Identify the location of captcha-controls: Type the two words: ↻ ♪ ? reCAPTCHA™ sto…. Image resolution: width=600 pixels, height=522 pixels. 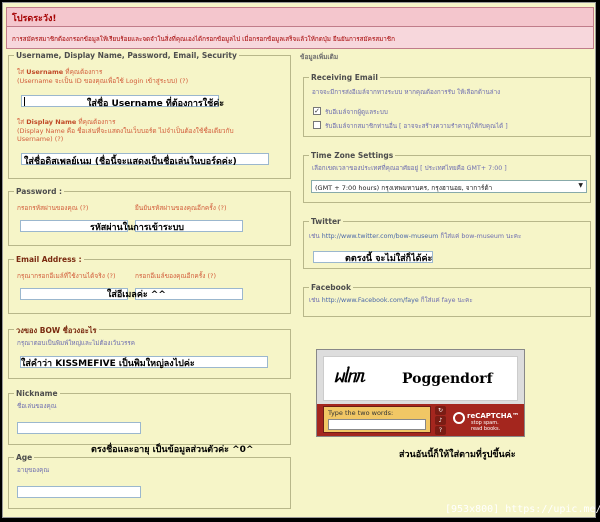
(420, 420).